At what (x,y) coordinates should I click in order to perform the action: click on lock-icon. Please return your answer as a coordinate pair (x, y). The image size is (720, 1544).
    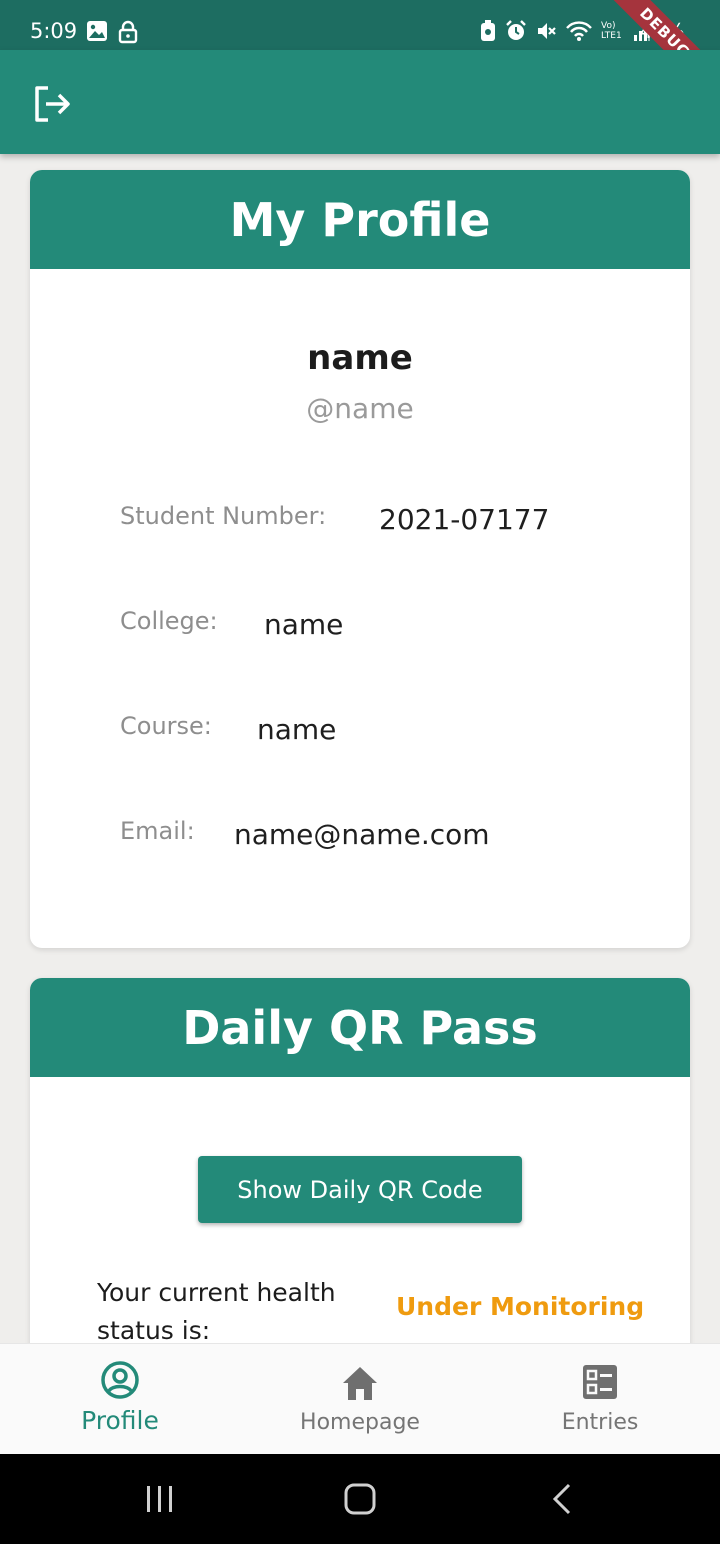
    Looking at the image, I should click on (128, 32).